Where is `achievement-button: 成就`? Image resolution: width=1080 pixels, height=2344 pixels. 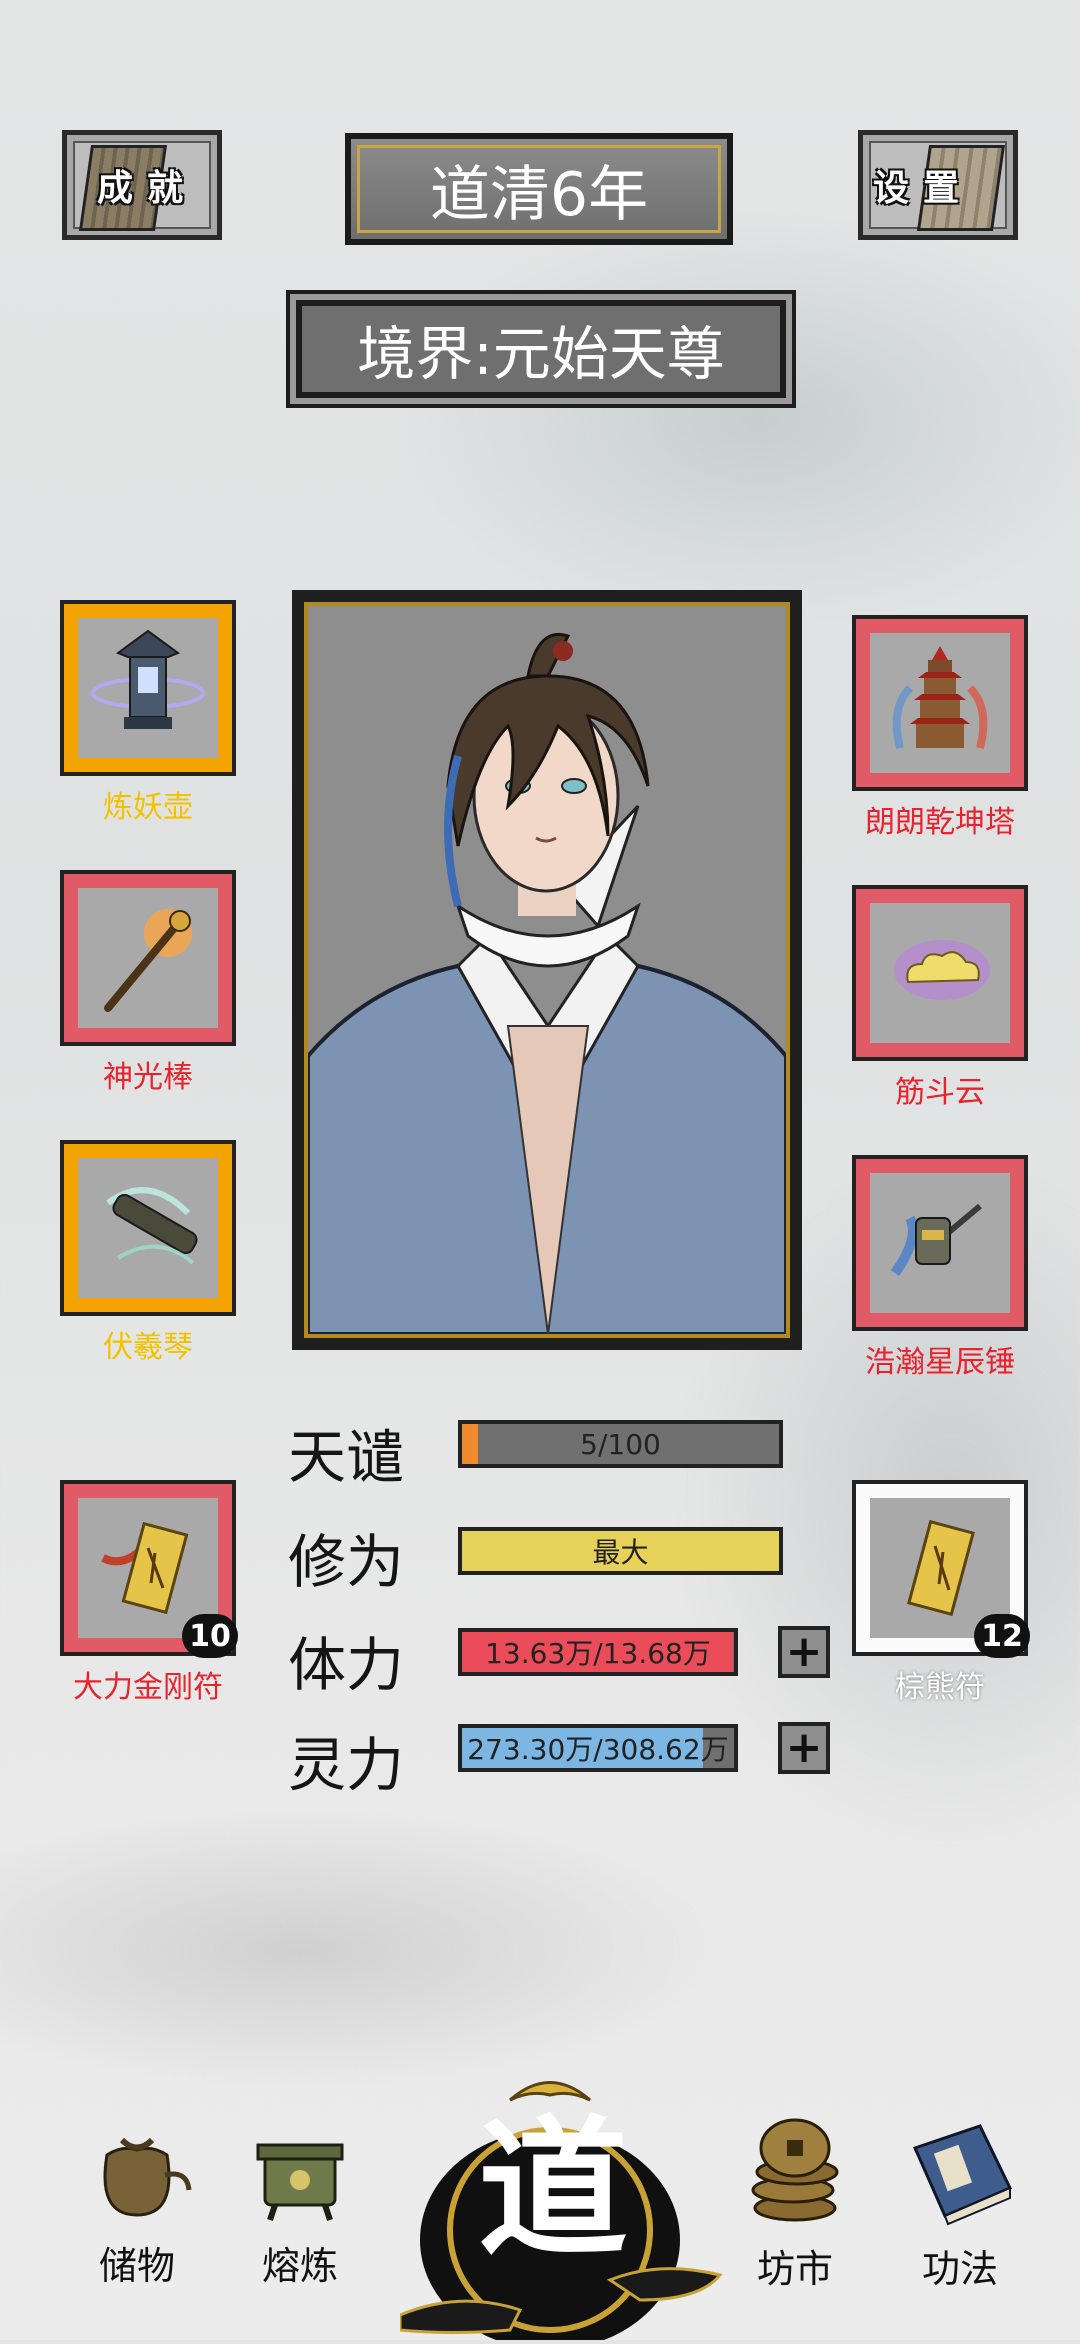 achievement-button: 成就 is located at coordinates (142, 185).